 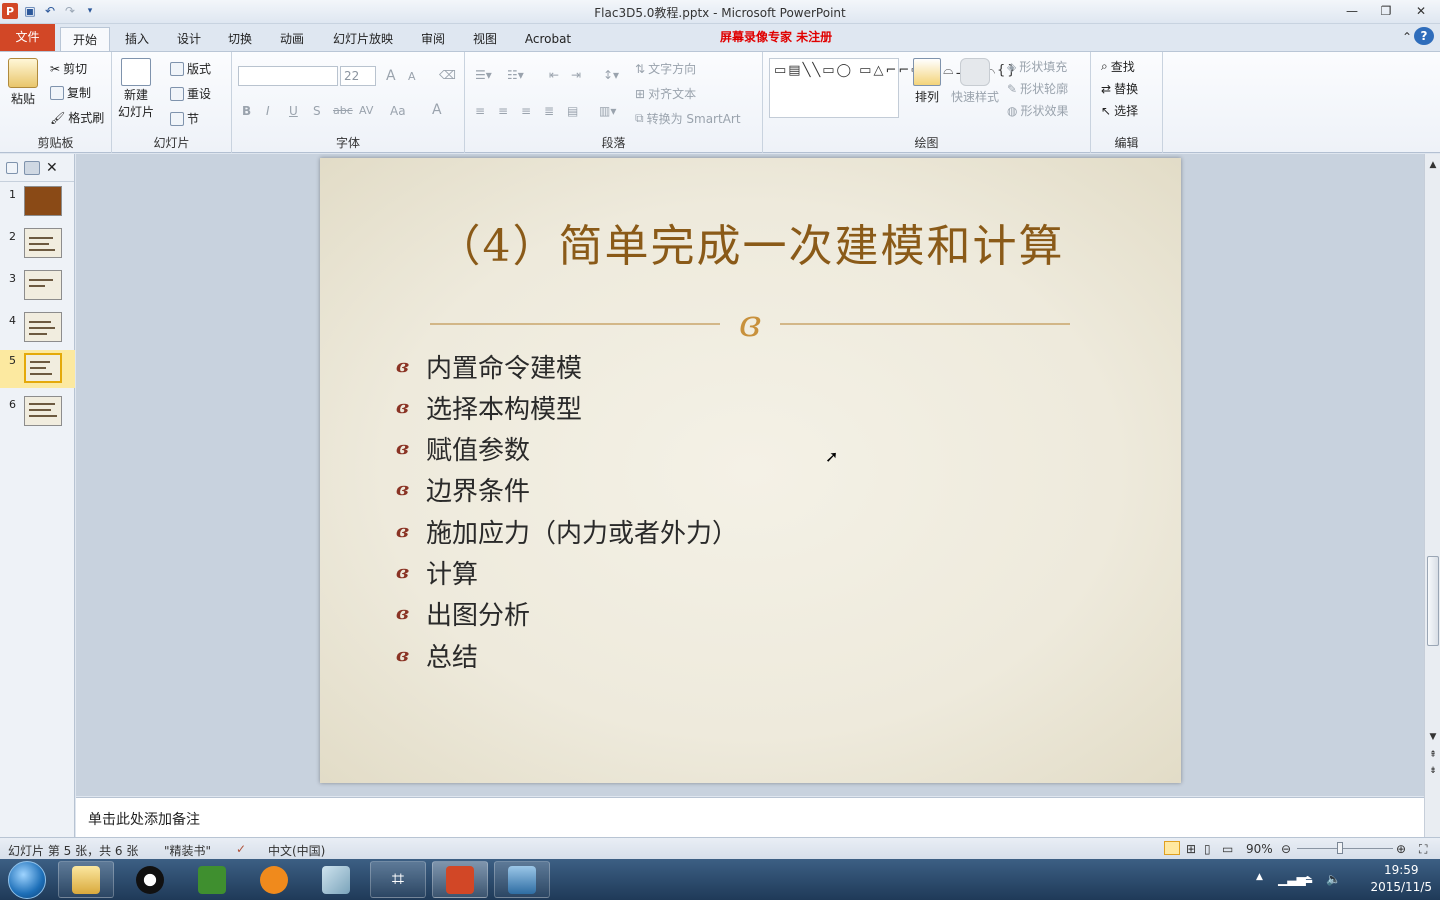 I want to click on outline-tab-icon, so click(x=32, y=167).